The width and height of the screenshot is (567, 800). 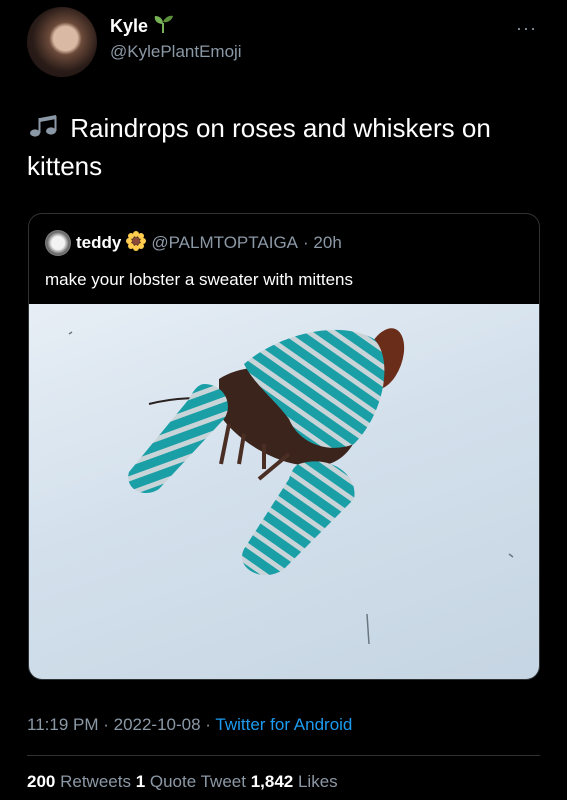 I want to click on user-avatar, so click(x=62, y=42).